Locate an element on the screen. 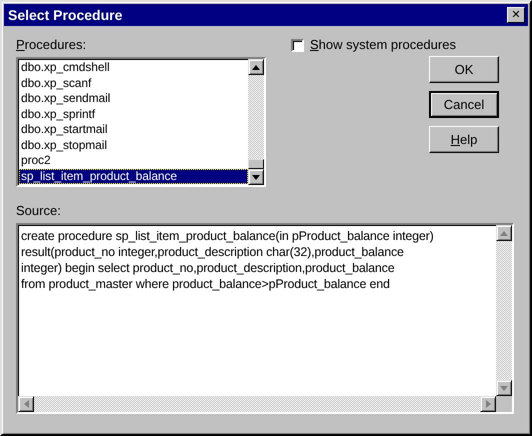  dialog-button: OK is located at coordinates (464, 69).